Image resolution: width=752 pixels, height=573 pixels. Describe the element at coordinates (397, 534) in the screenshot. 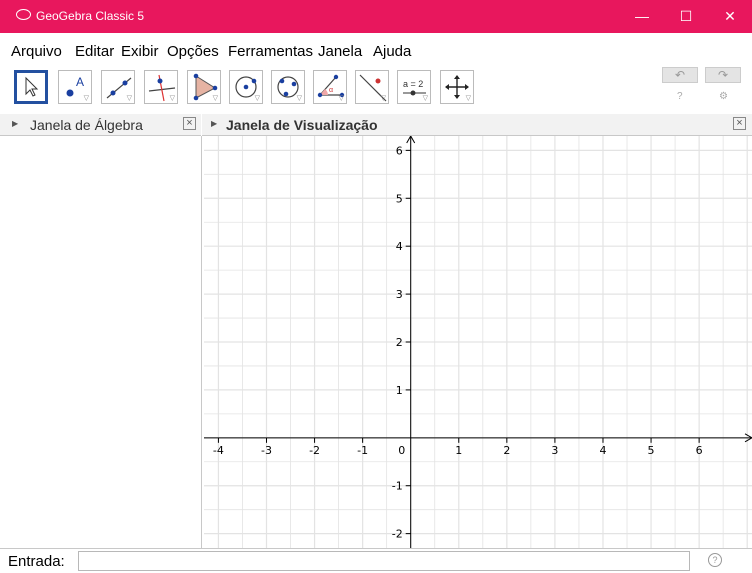

I see `y-tick-label: -2` at that location.